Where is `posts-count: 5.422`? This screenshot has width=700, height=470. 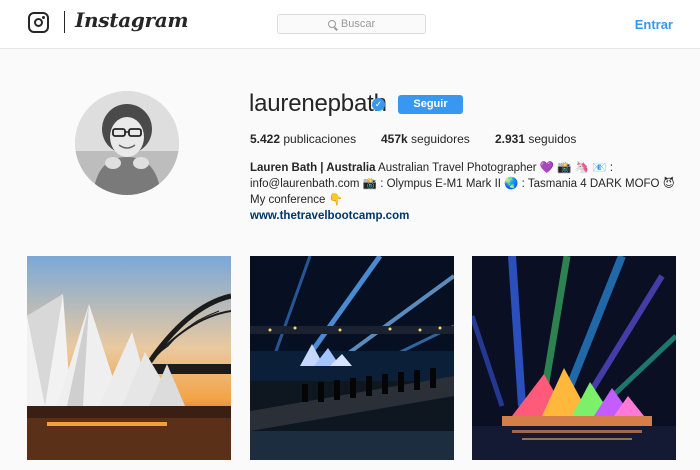 posts-count: 5.422 is located at coordinates (265, 139).